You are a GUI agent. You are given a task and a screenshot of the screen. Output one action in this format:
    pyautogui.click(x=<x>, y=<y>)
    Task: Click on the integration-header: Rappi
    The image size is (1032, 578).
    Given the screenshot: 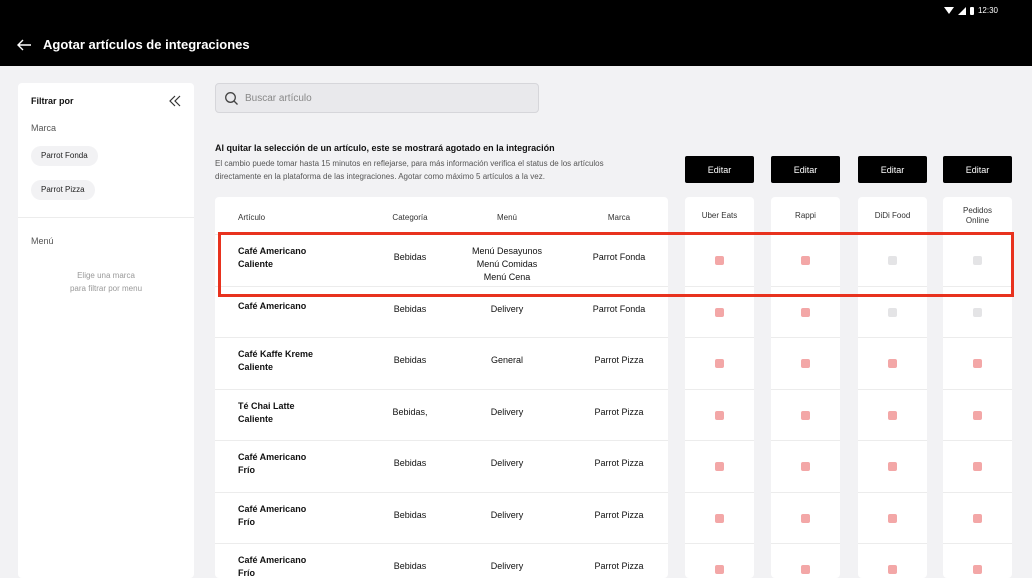 What is the action you would take?
    pyautogui.click(x=805, y=215)
    